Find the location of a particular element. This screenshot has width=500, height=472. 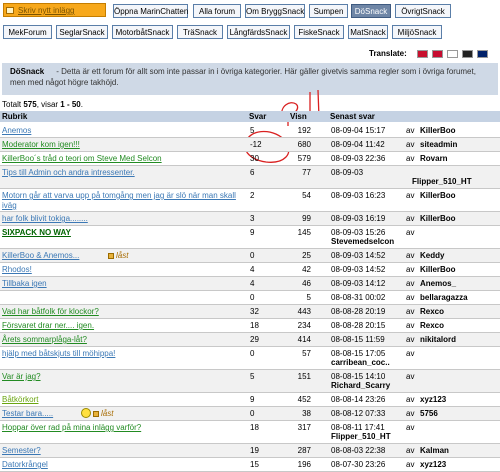

col-svar: Svar is located at coordinates (257, 116).